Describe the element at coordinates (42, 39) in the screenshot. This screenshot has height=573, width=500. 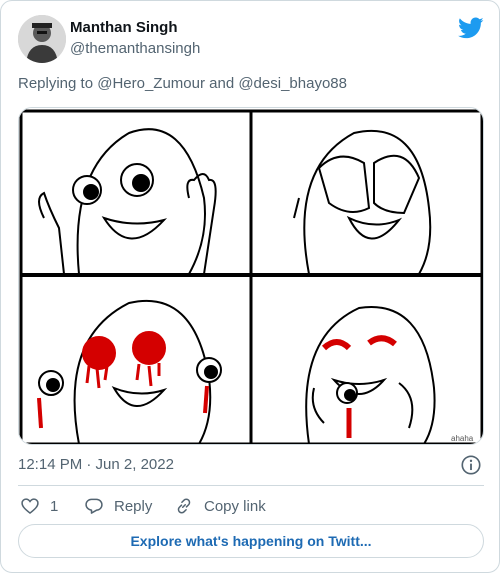
I see `avatar` at that location.